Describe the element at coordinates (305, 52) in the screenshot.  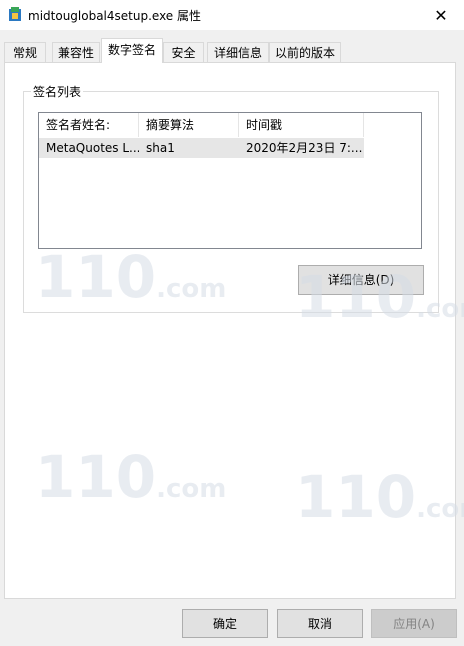
I see `tab-previous-versions: 以前的版本` at that location.